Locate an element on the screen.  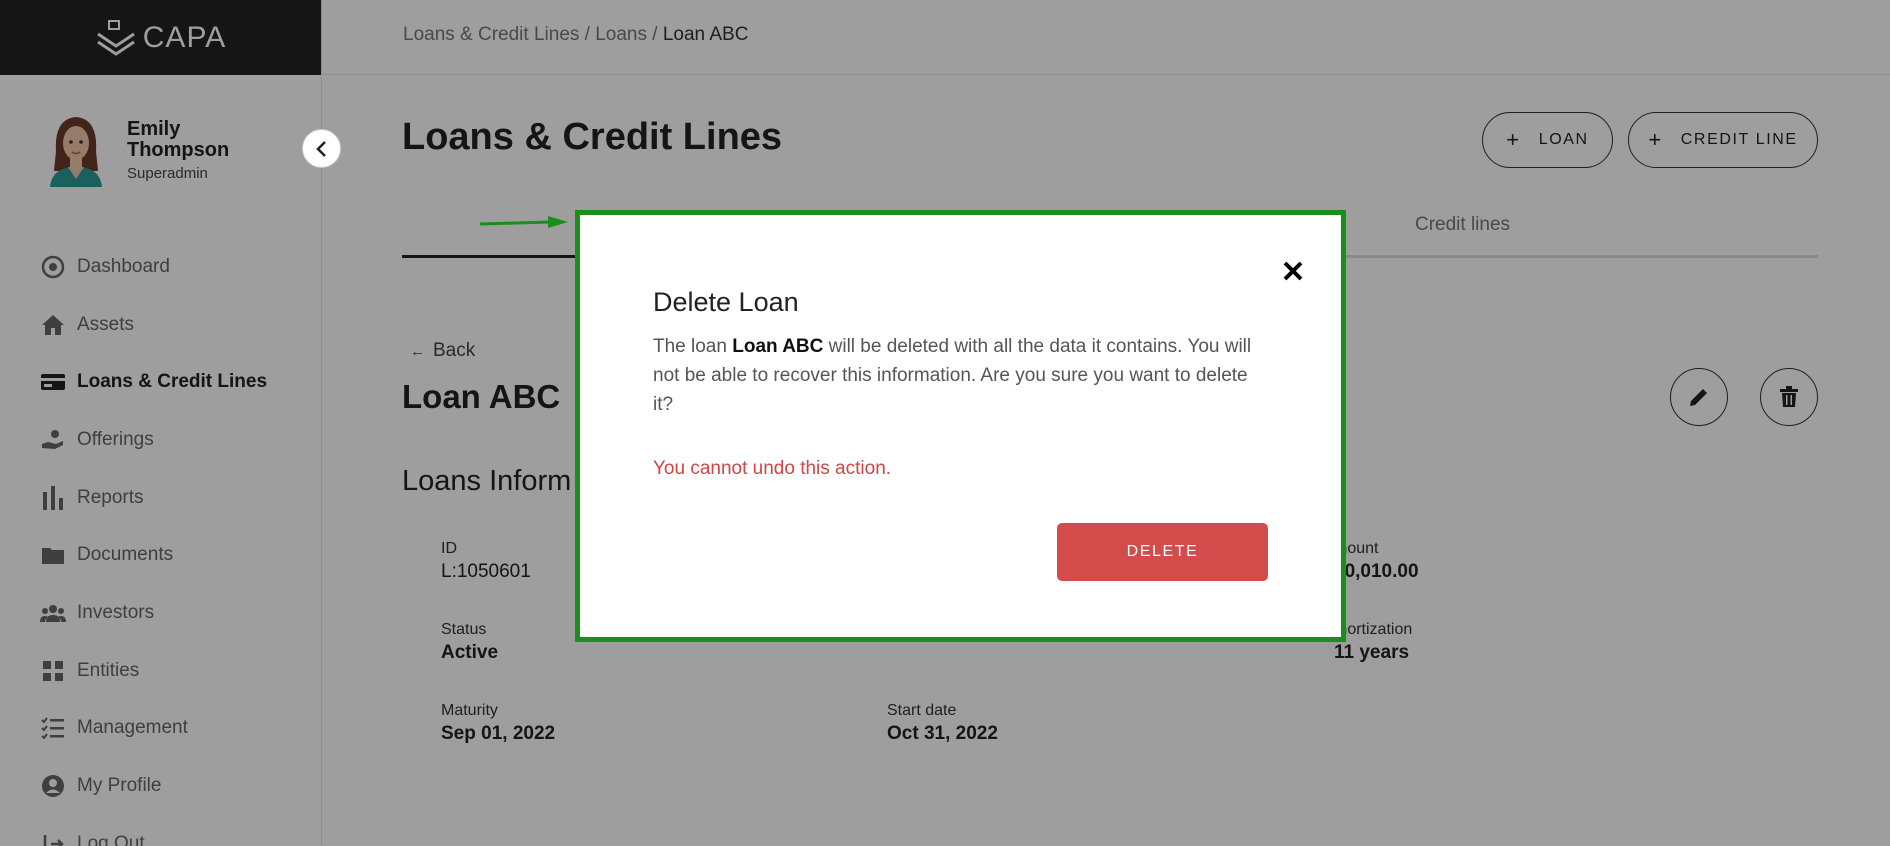
close-icon is located at coordinates (1293, 271).